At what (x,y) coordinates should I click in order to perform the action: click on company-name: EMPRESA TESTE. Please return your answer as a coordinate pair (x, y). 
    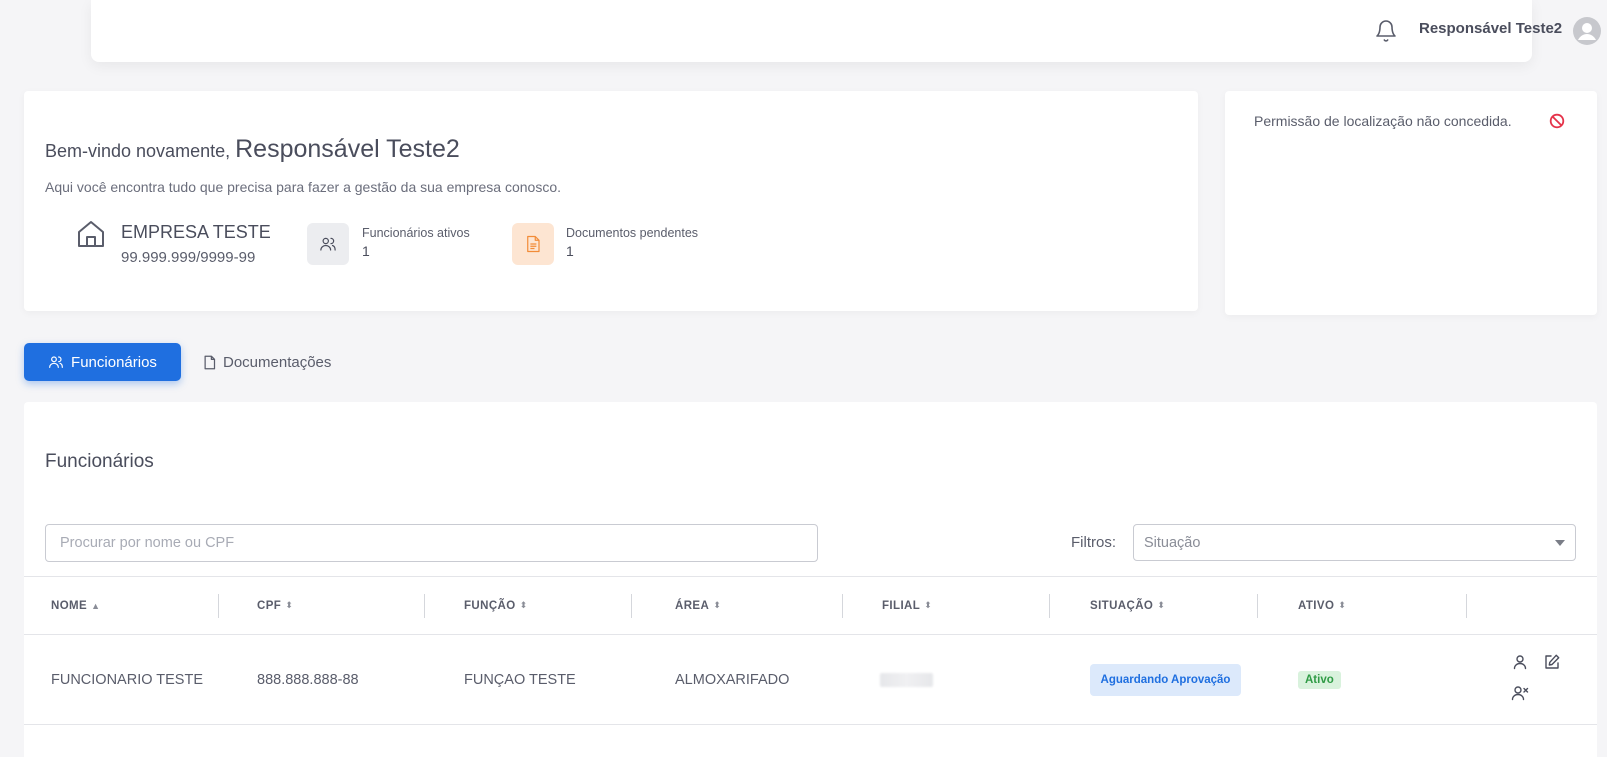
    Looking at the image, I should click on (196, 232).